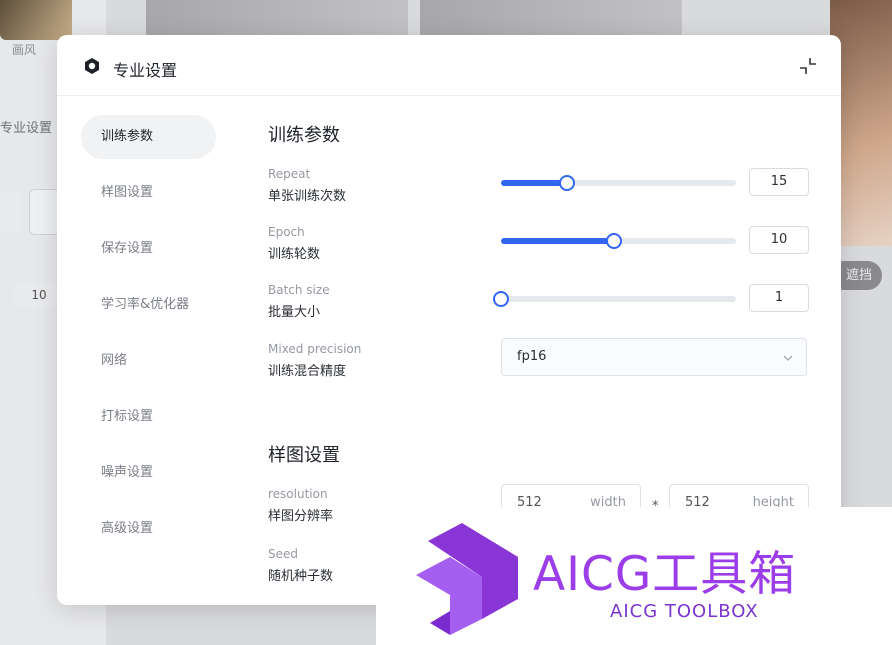 This screenshot has width=892, height=645. I want to click on nav-item-lr-optimizer: 学习率&优化器, so click(148, 305).